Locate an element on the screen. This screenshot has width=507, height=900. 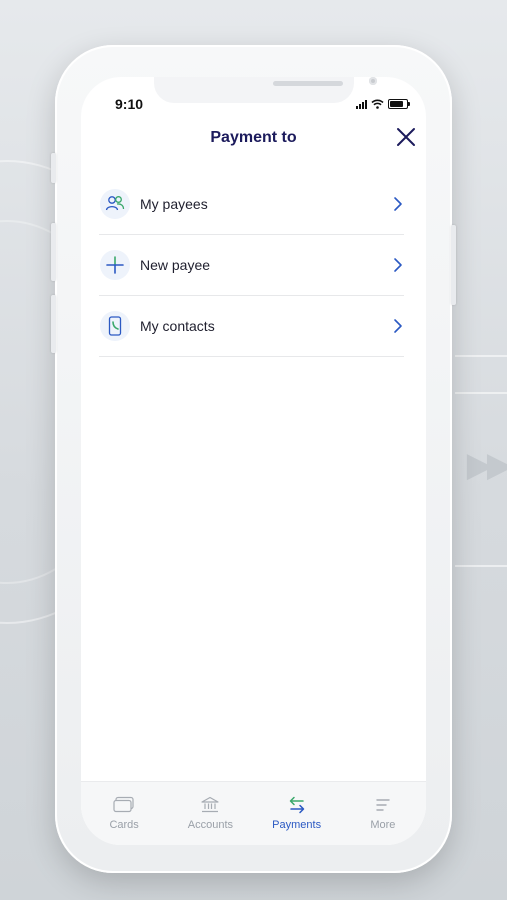
tab-cards: Cards is located at coordinates (124, 813).